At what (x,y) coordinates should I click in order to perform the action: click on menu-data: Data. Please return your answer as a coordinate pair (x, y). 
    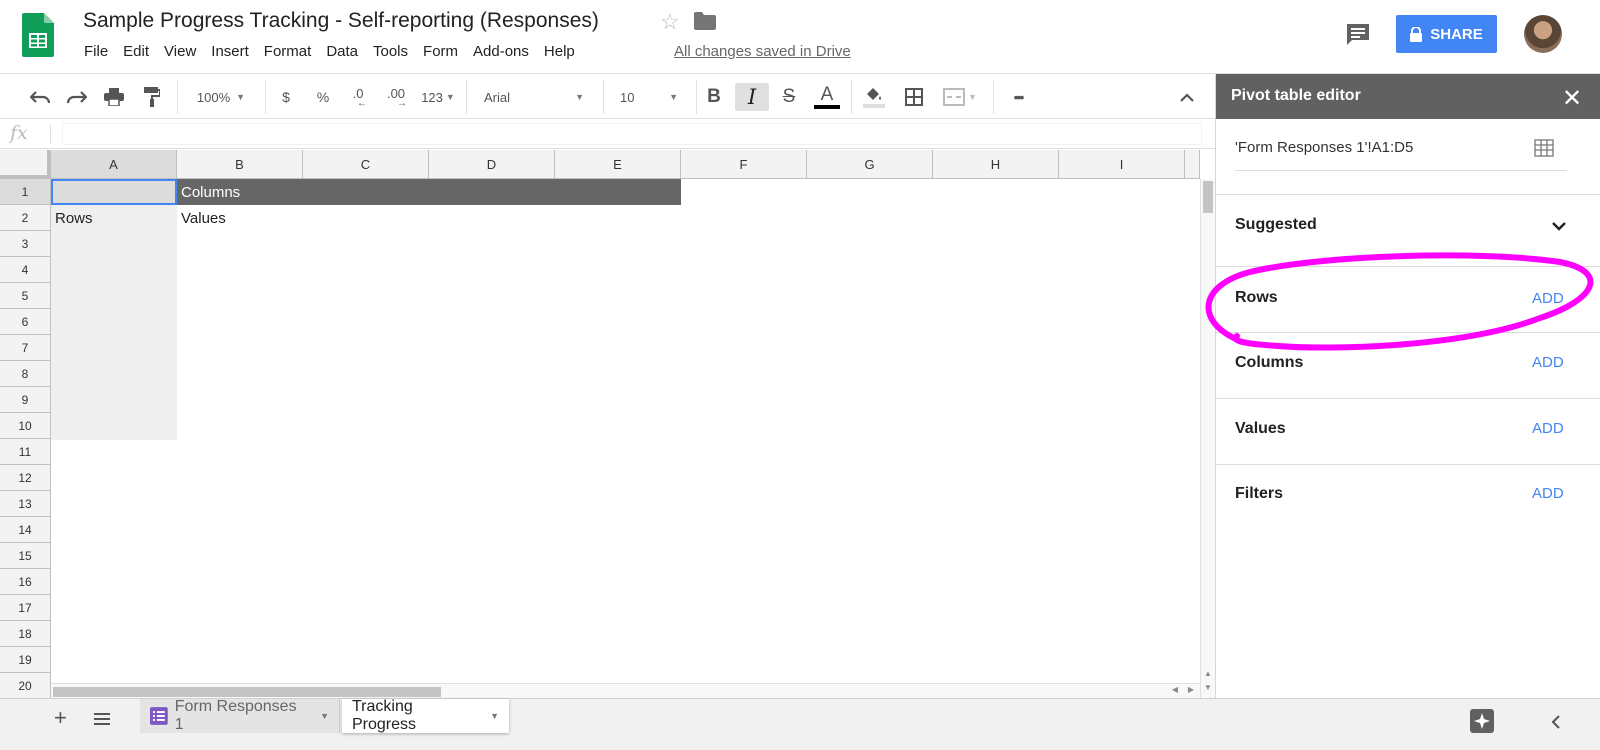
    Looking at the image, I should click on (342, 51).